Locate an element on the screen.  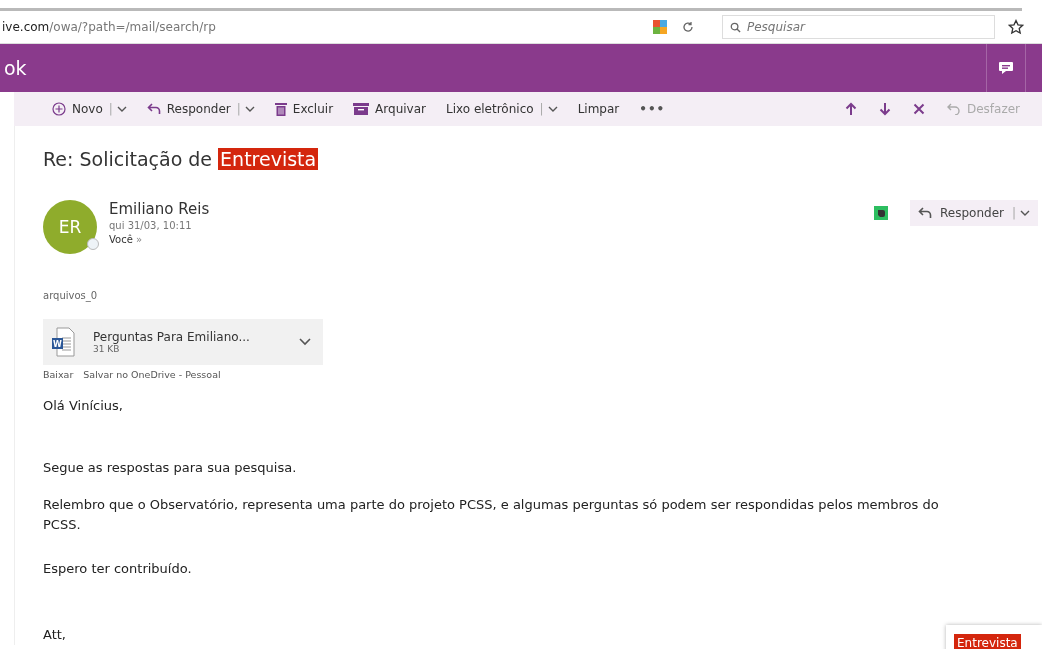
toolbar-button: Novo | is located at coordinates (89, 109).